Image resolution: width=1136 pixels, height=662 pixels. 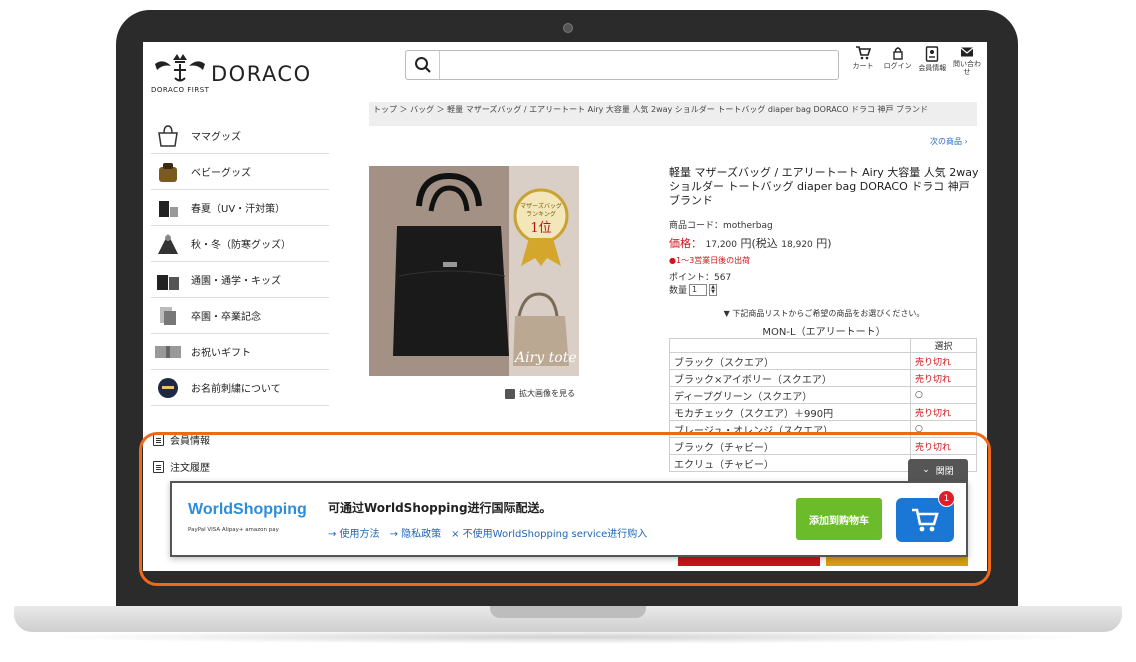 I want to click on sidebar-item-mama: ママグッズ, so click(x=240, y=136).